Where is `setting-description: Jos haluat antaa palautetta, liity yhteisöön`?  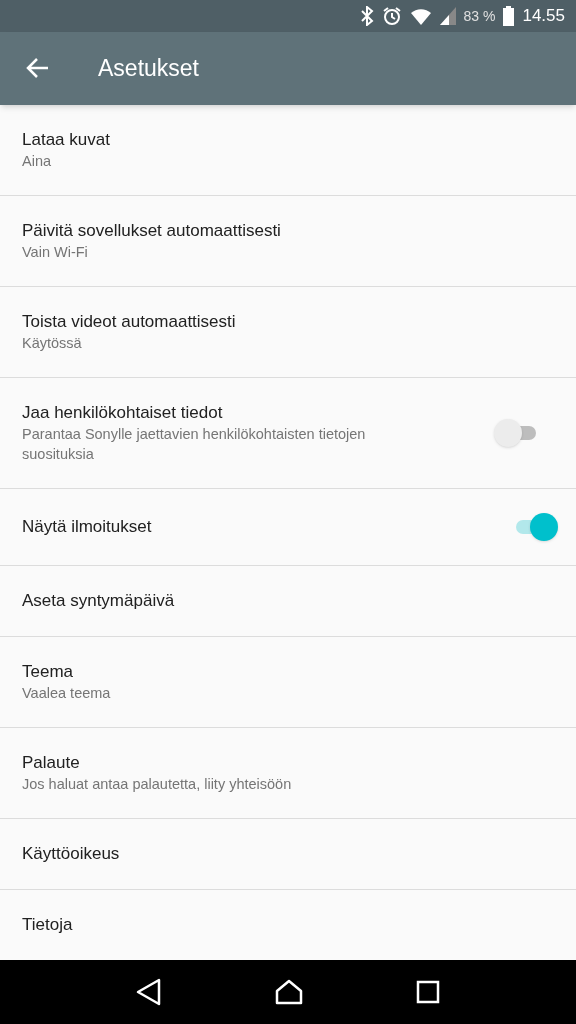 setting-description: Jos haluat antaa palautetta, liity yhteisöön is located at coordinates (157, 784).